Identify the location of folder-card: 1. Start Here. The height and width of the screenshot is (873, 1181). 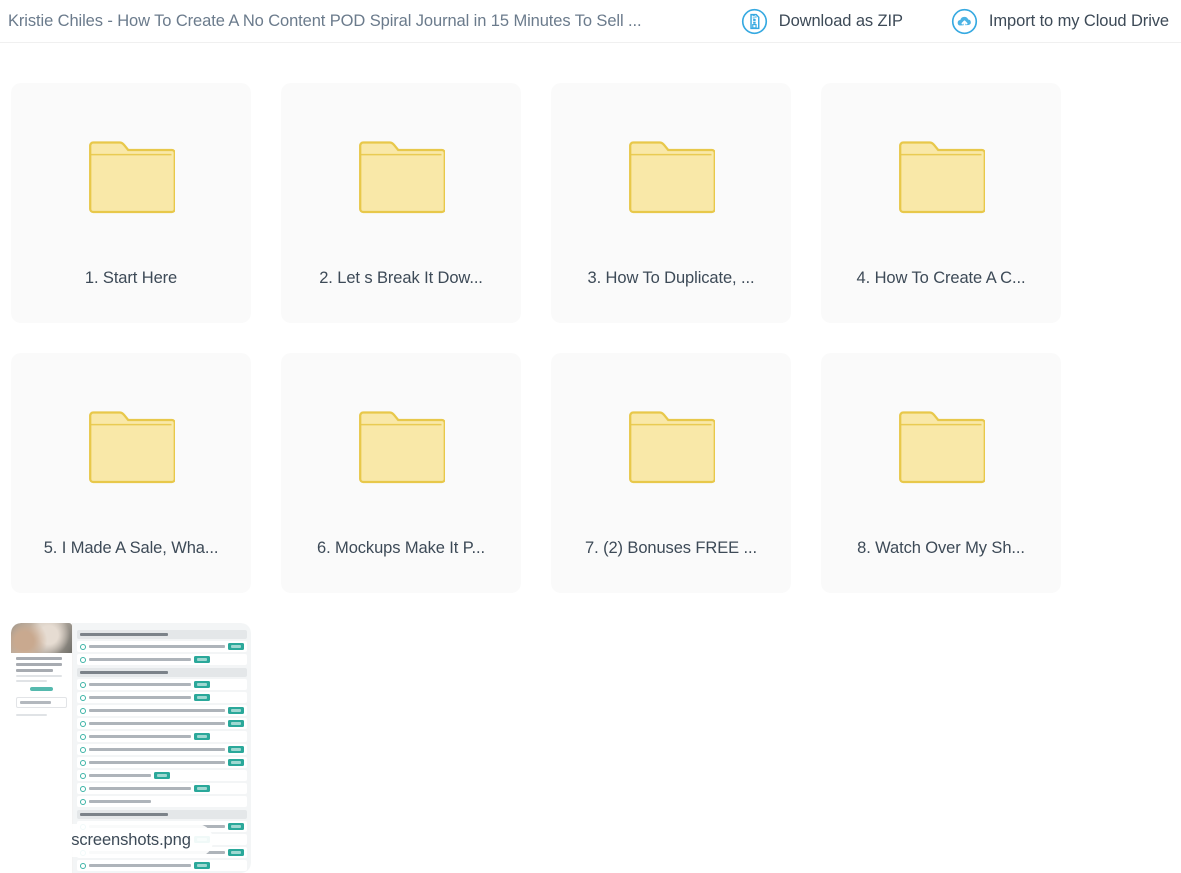
(131, 203).